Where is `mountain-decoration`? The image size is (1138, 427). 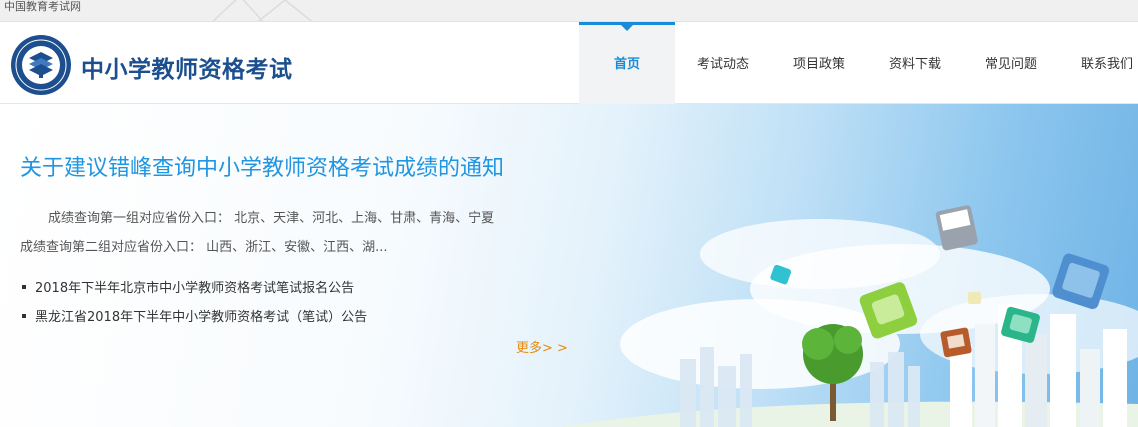 mountain-decoration is located at coordinates (262, 10).